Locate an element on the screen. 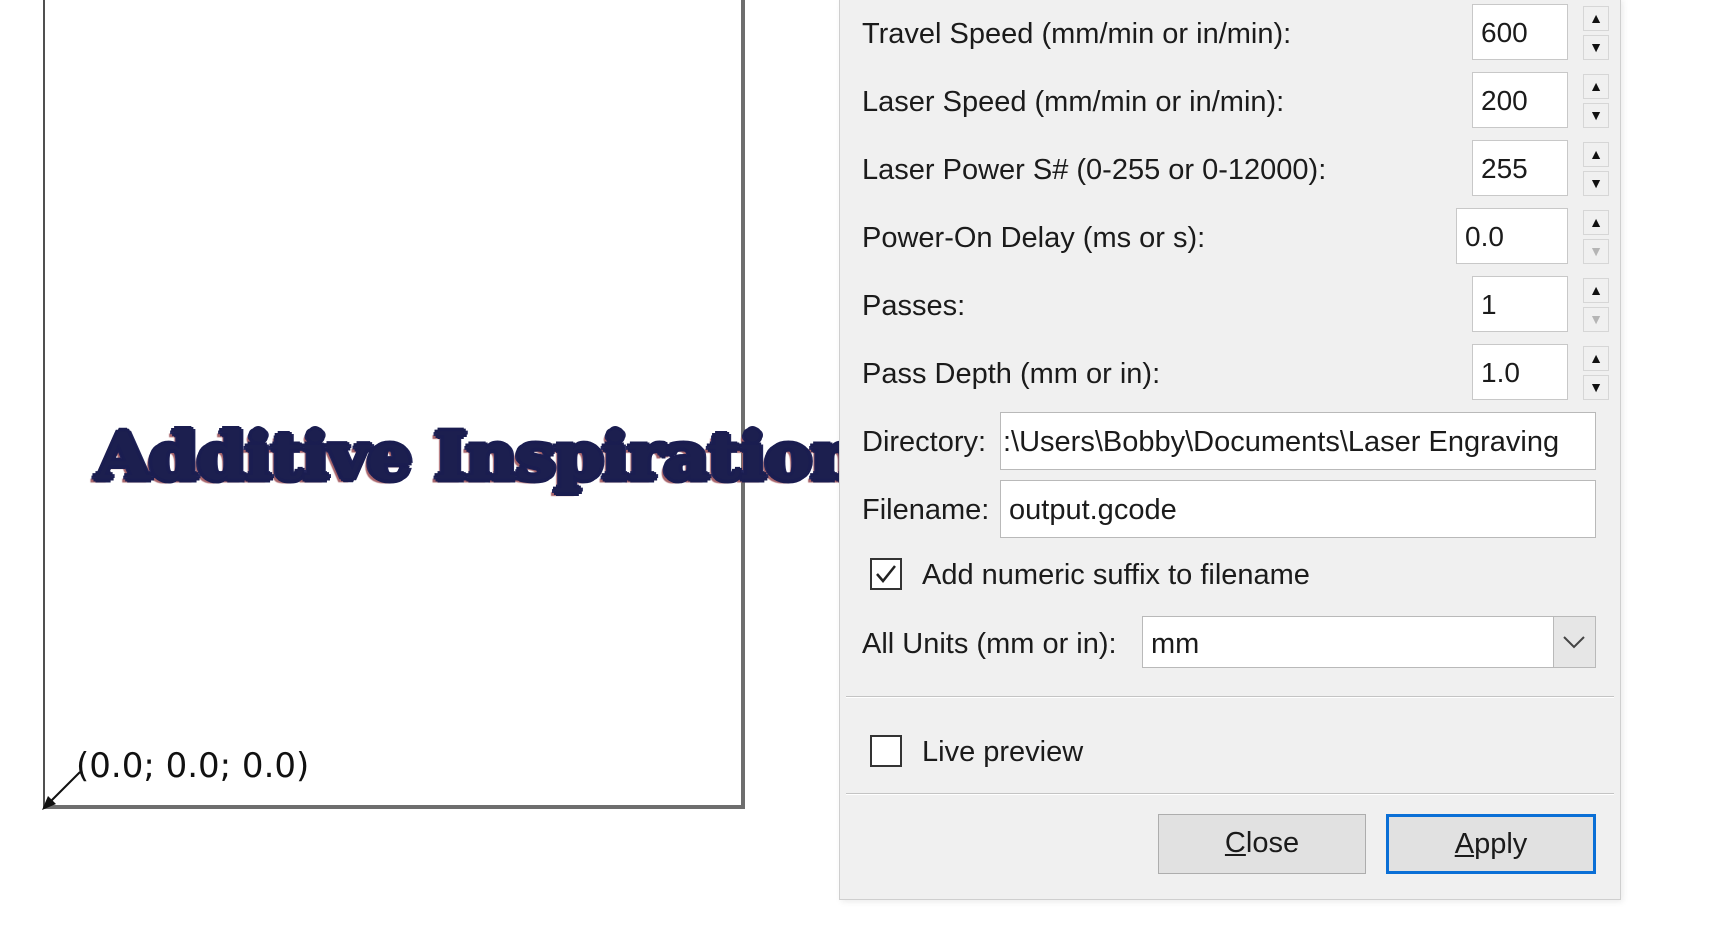  laser-speed-value: 200 is located at coordinates (1504, 100).